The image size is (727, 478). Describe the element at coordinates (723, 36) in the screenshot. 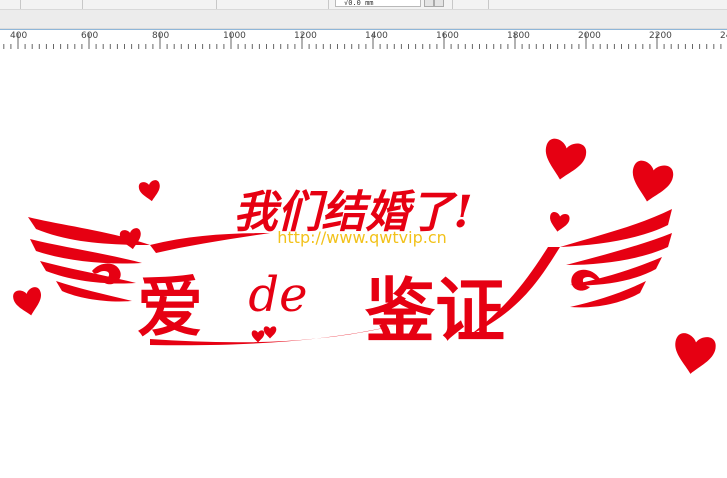

I see `ruler-label: 24` at that location.